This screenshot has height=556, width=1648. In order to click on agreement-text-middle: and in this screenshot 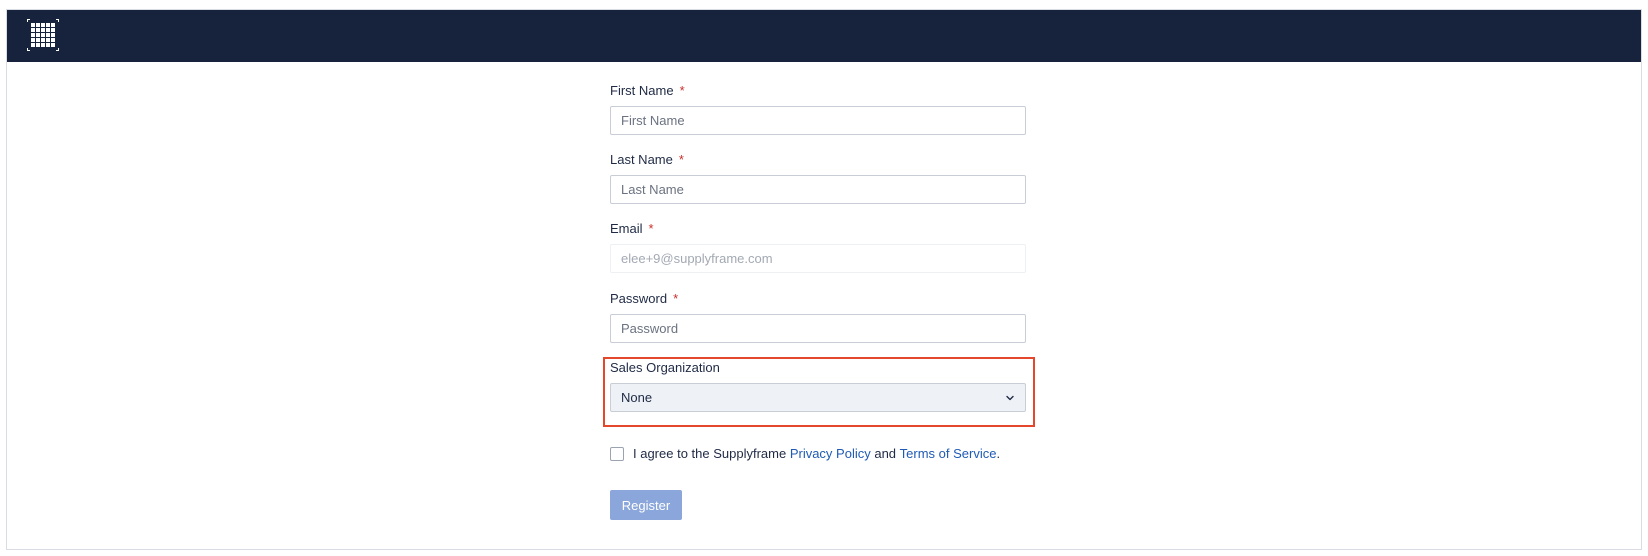, I will do `click(885, 453)`.